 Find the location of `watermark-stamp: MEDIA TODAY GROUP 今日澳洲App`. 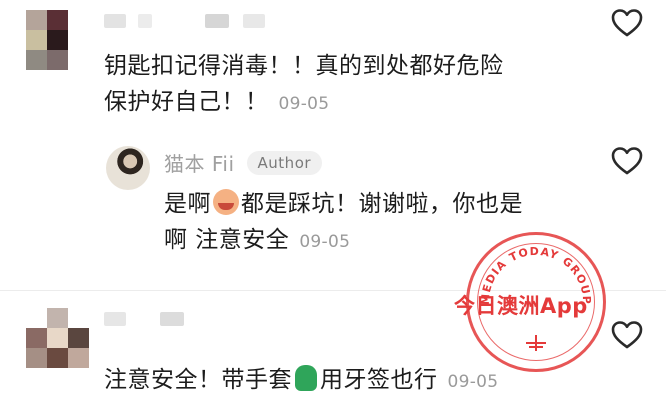

watermark-stamp: MEDIA TODAY GROUP 今日澳洲App is located at coordinates (530, 302).